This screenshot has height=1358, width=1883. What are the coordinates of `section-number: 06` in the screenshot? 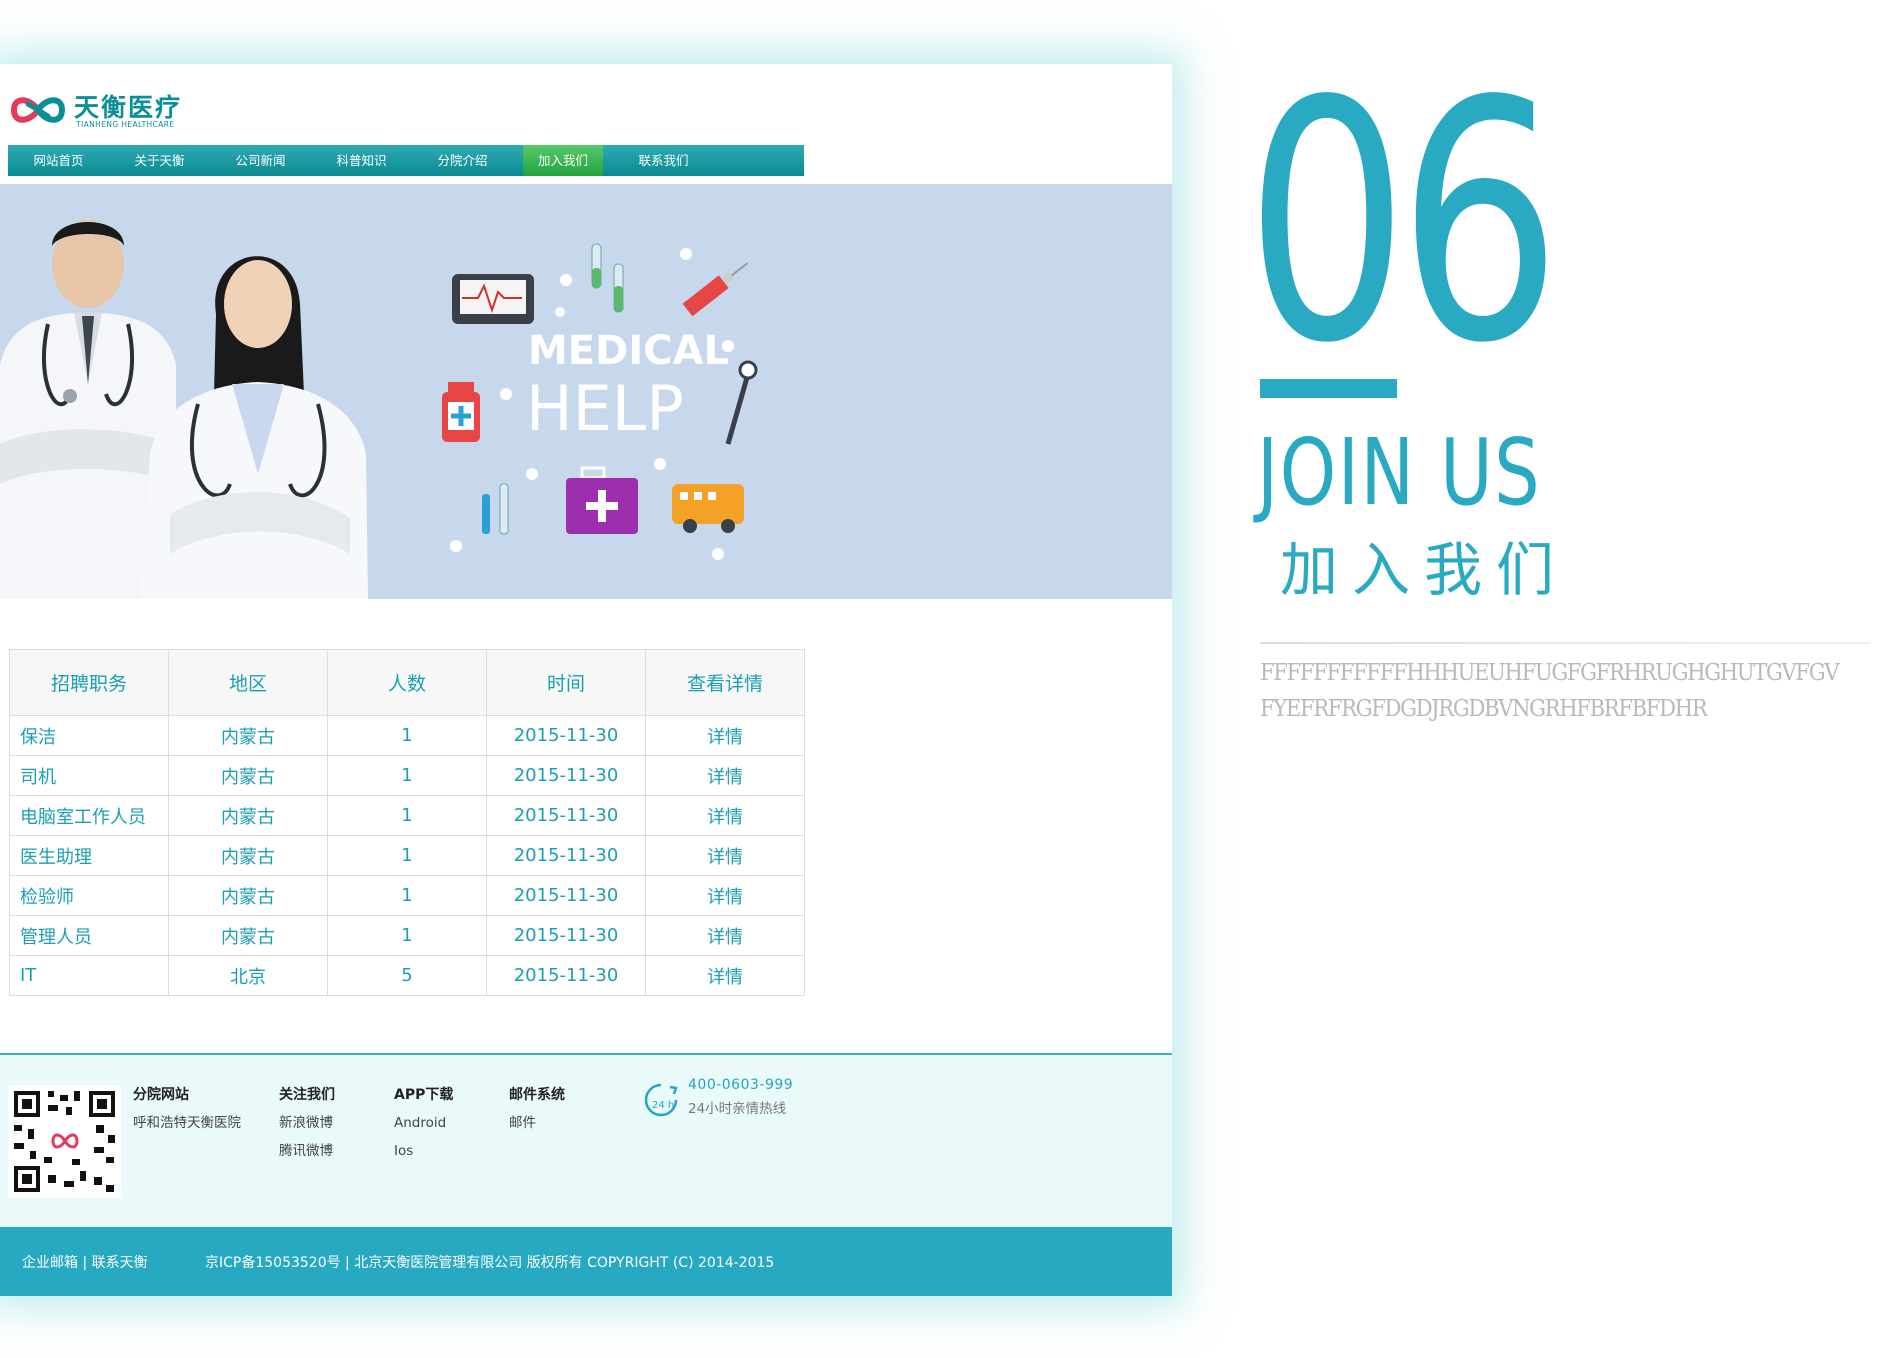 It's located at (1403, 223).